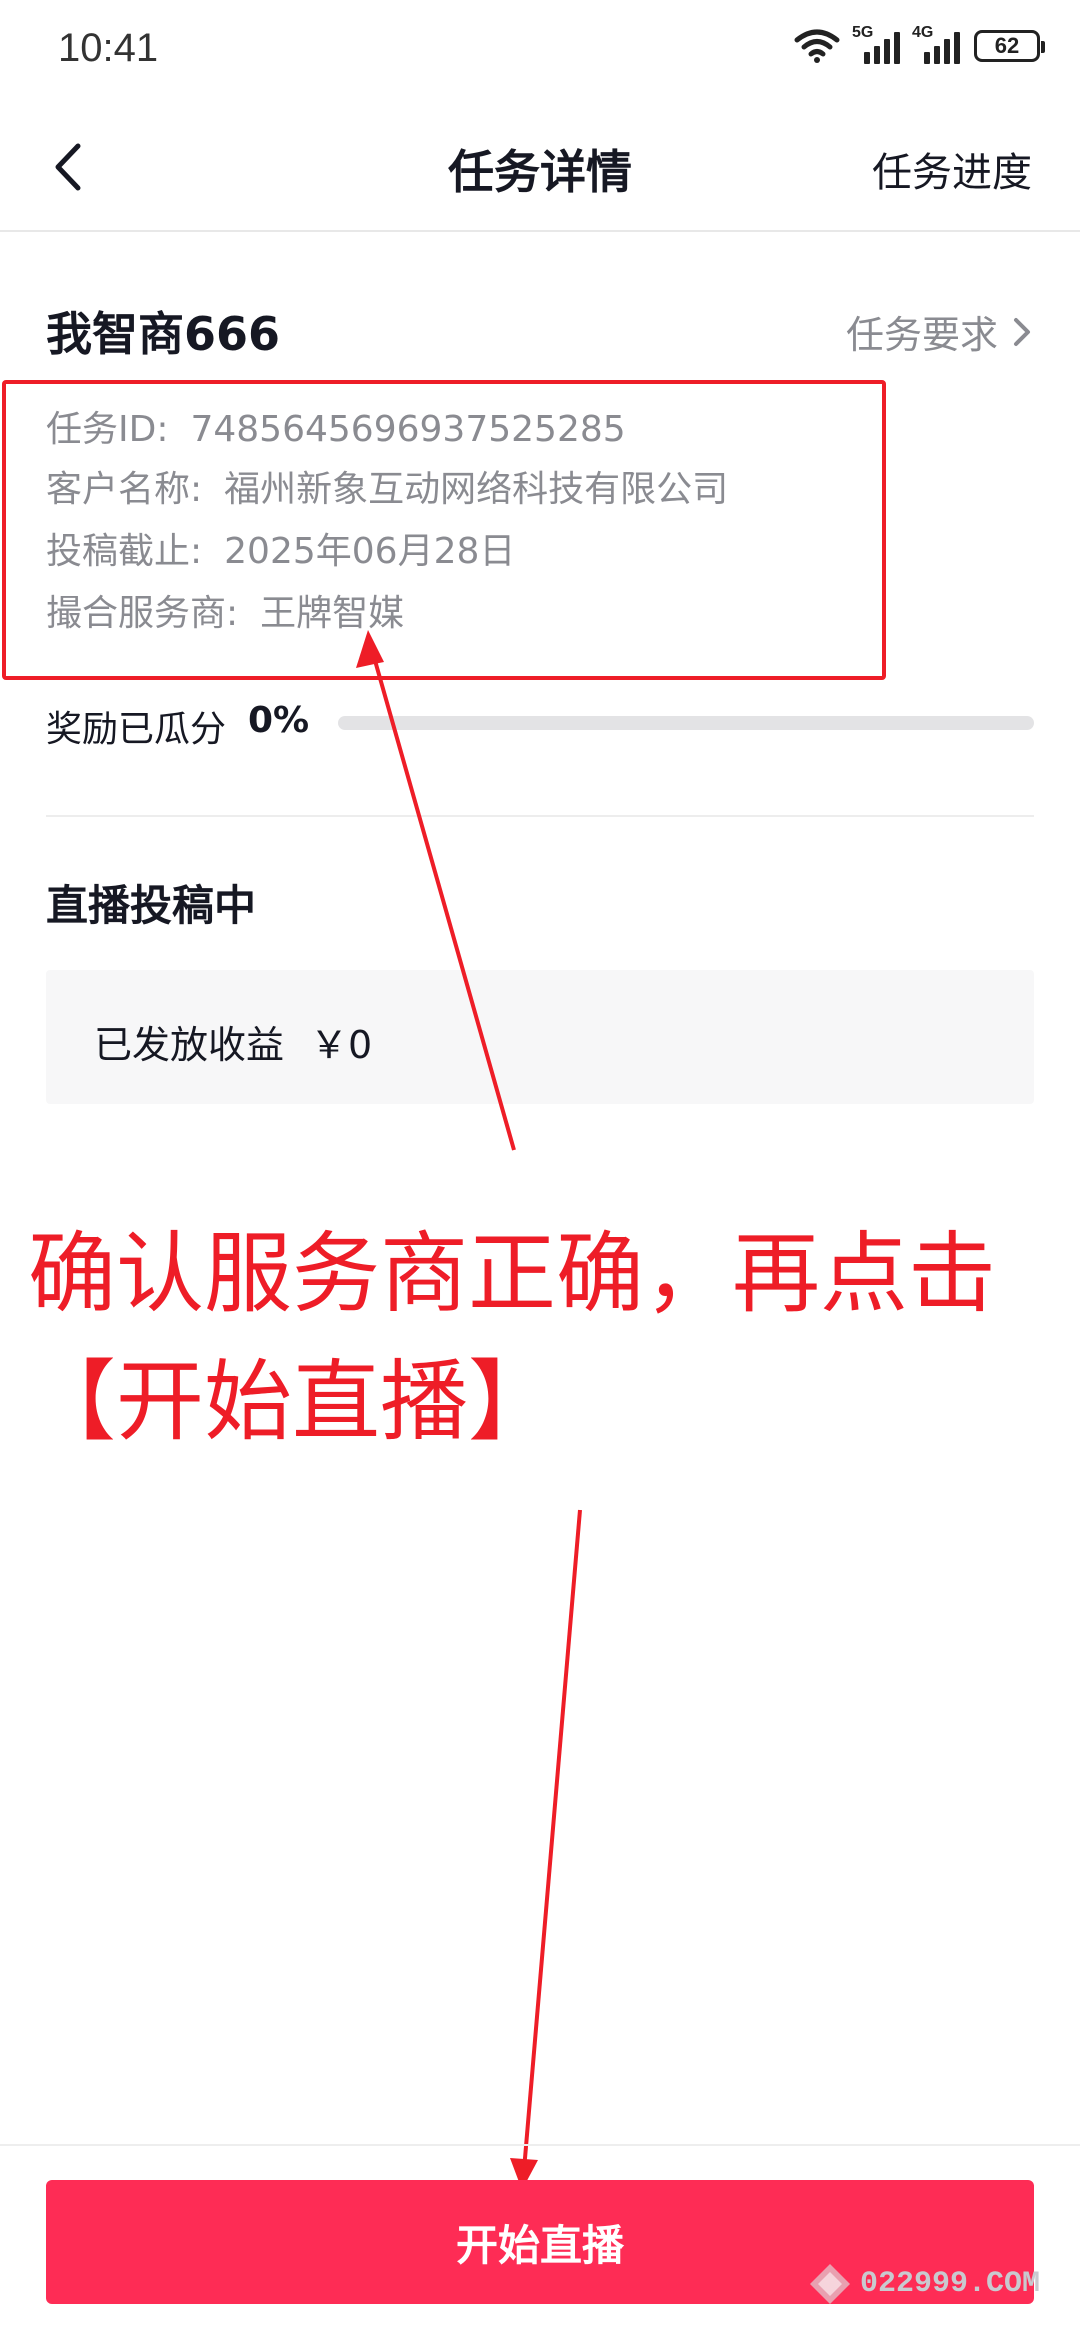 Image resolution: width=1080 pixels, height=2340 pixels. I want to click on status-icons: 5G 4G 62, so click(919, 44).